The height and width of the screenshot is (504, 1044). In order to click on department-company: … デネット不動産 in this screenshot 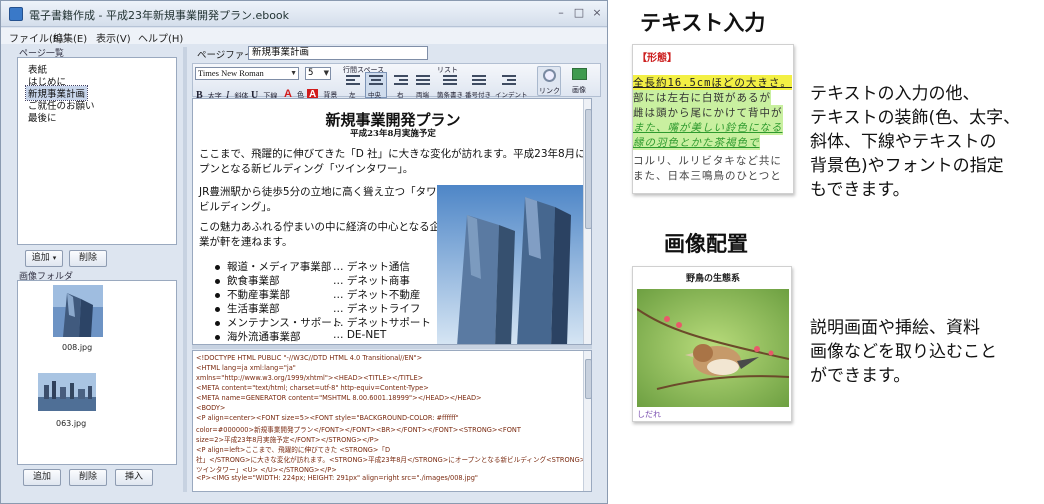, I will do `click(377, 295)`.